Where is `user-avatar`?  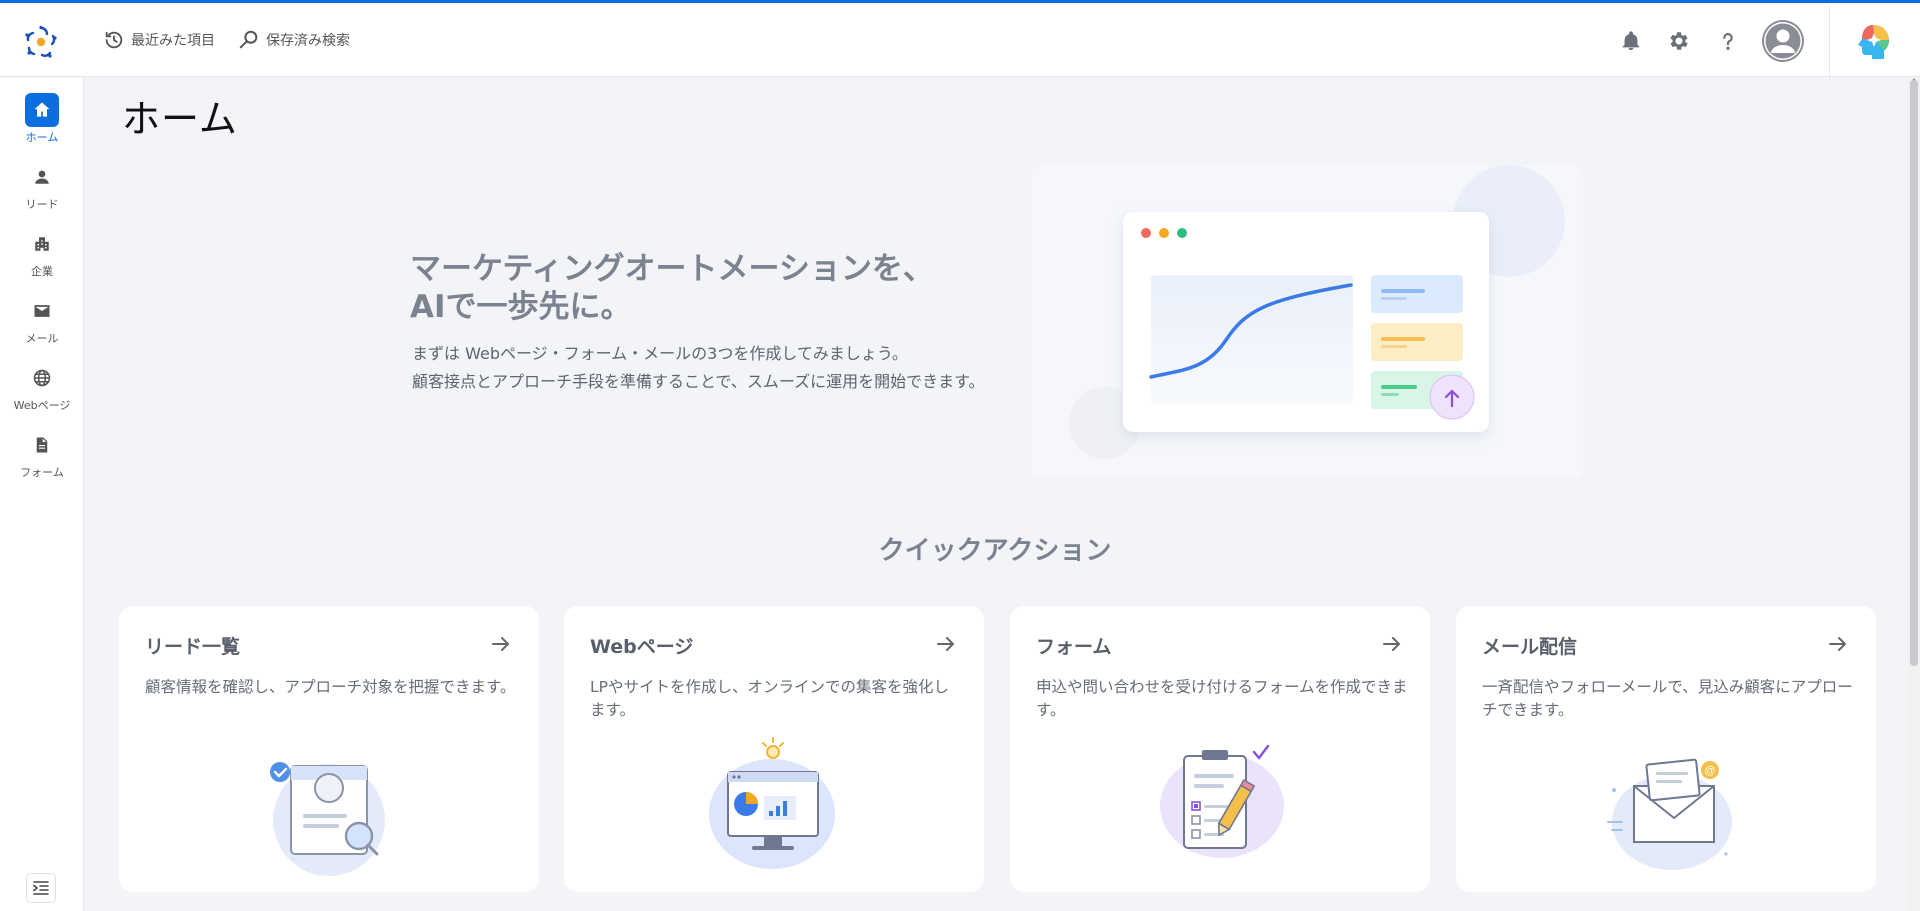 user-avatar is located at coordinates (1783, 41).